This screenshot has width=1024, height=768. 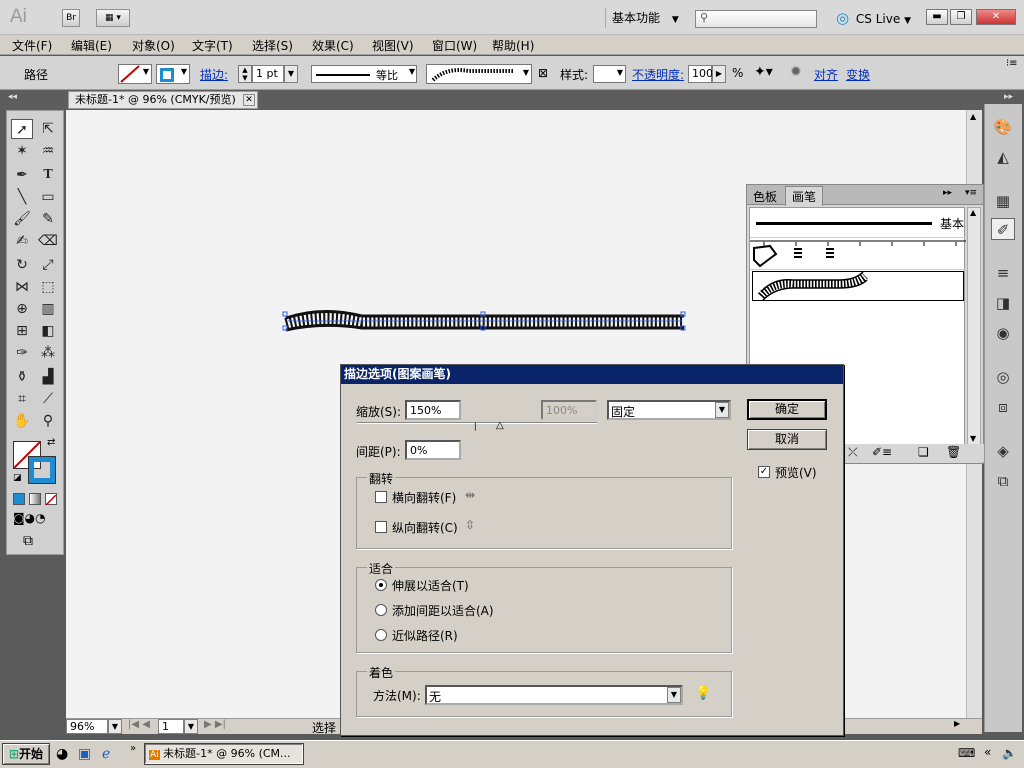 What do you see at coordinates (48, 353) in the screenshot?
I see `blend-tool: ⁂` at bounding box center [48, 353].